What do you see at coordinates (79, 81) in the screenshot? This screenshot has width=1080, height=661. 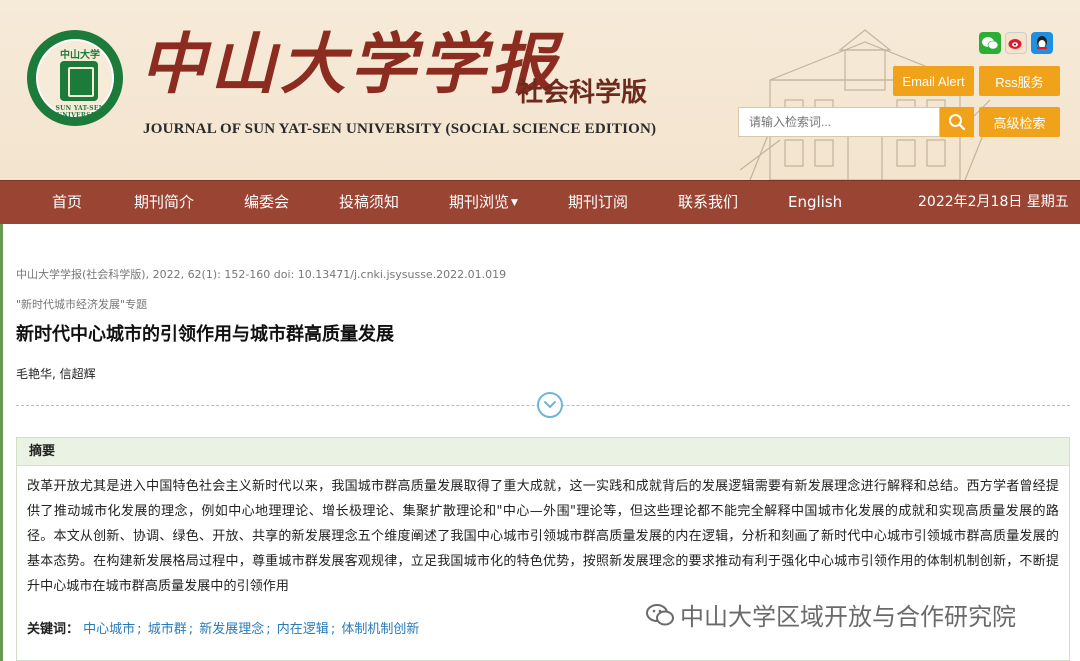 I see `seal-building-icon` at bounding box center [79, 81].